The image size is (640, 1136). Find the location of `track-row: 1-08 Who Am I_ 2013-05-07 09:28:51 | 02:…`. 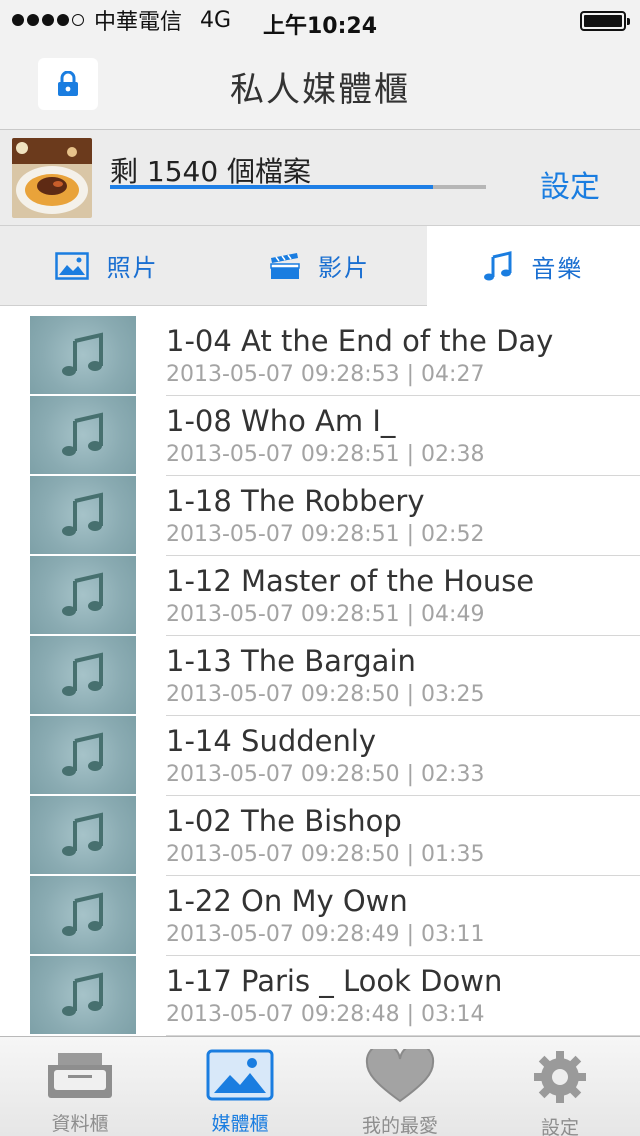

track-row: 1-08 Who Am I_ 2013-05-07 09:28:51 | 02:… is located at coordinates (320, 436).